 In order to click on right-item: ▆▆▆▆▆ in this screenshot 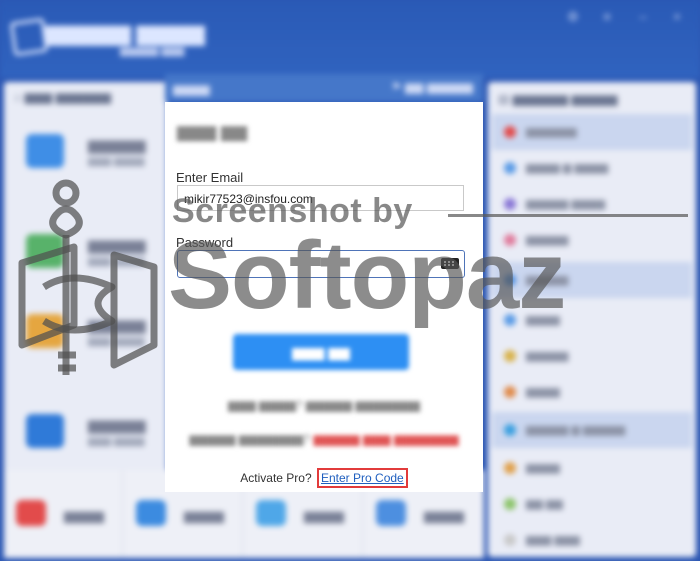, I will do `click(592, 356)`.